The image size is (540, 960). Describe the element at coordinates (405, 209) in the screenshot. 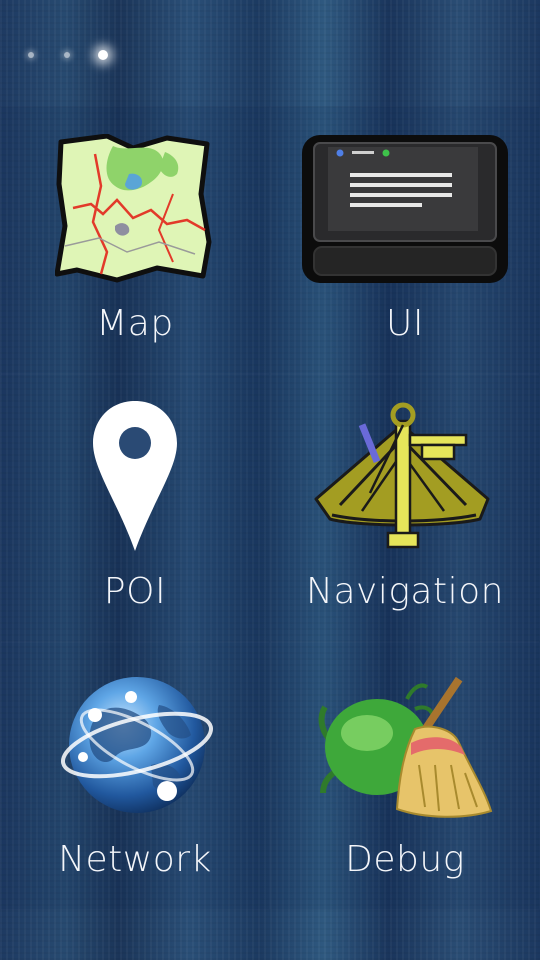

I see `screen-window-icon` at that location.